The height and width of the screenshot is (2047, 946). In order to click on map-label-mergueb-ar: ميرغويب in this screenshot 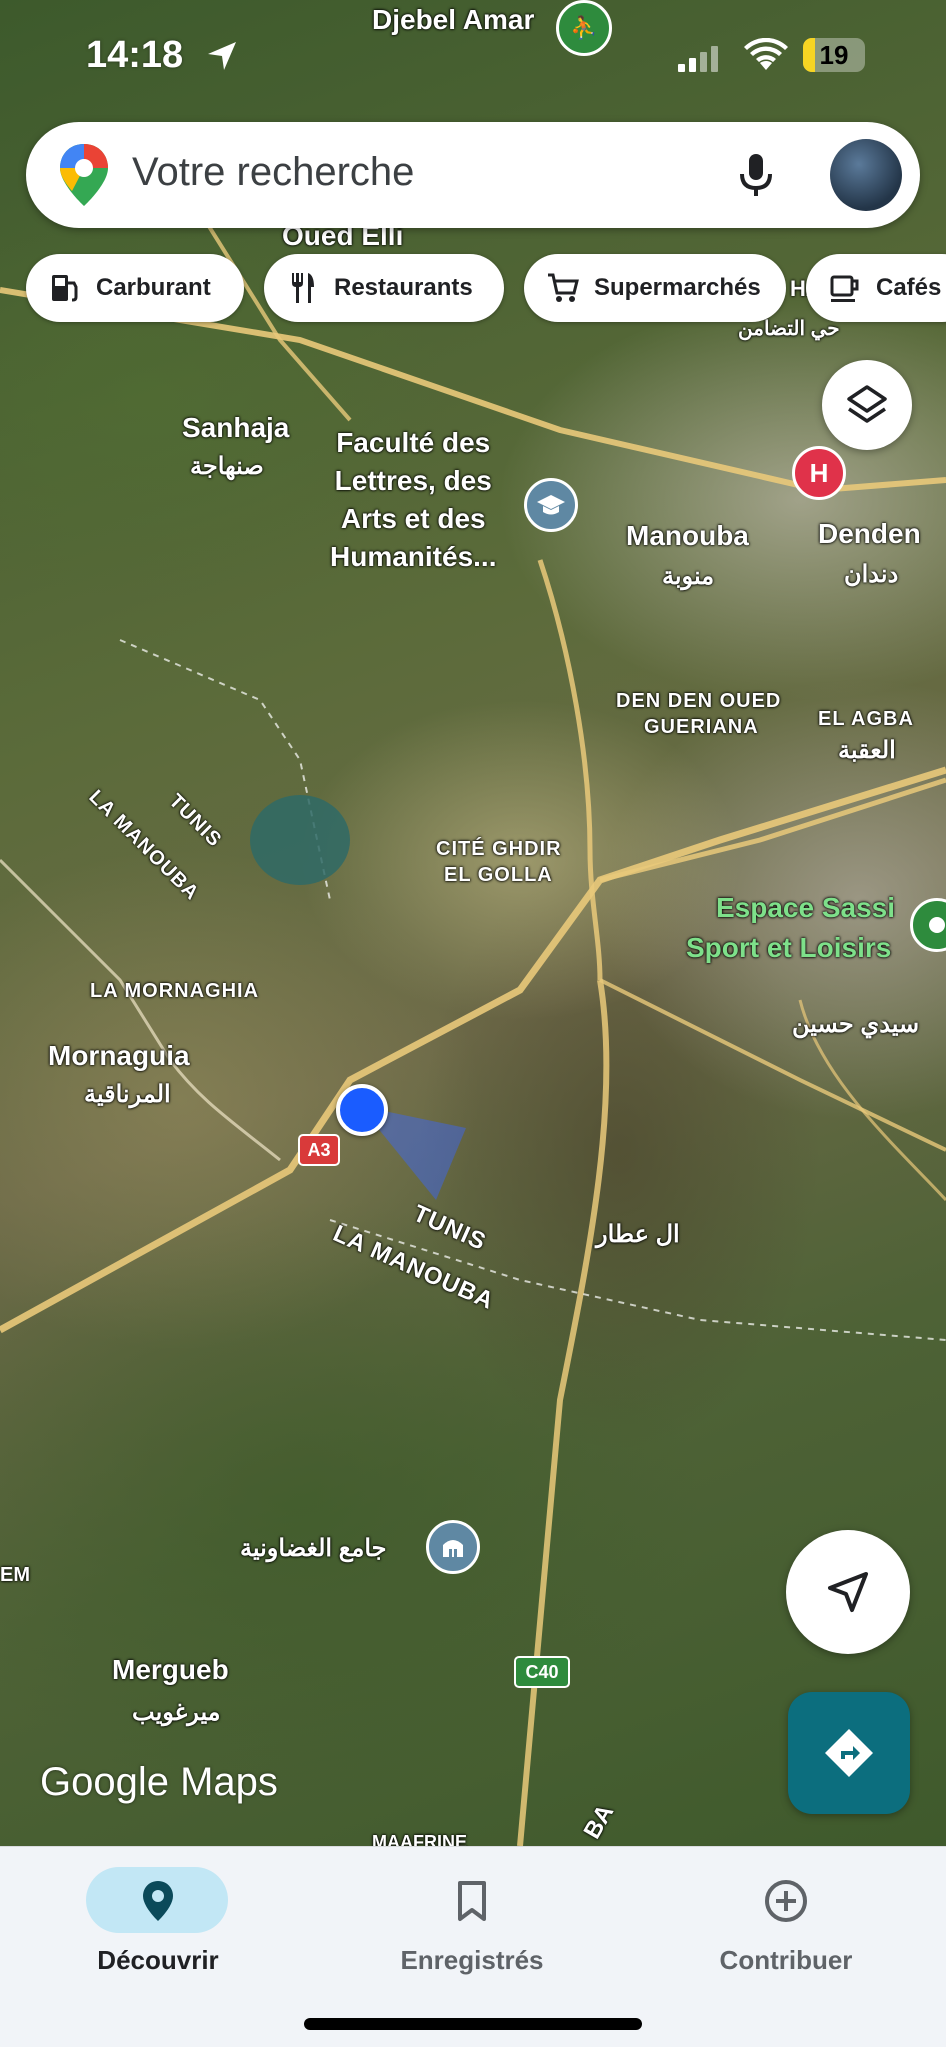, I will do `click(176, 1712)`.